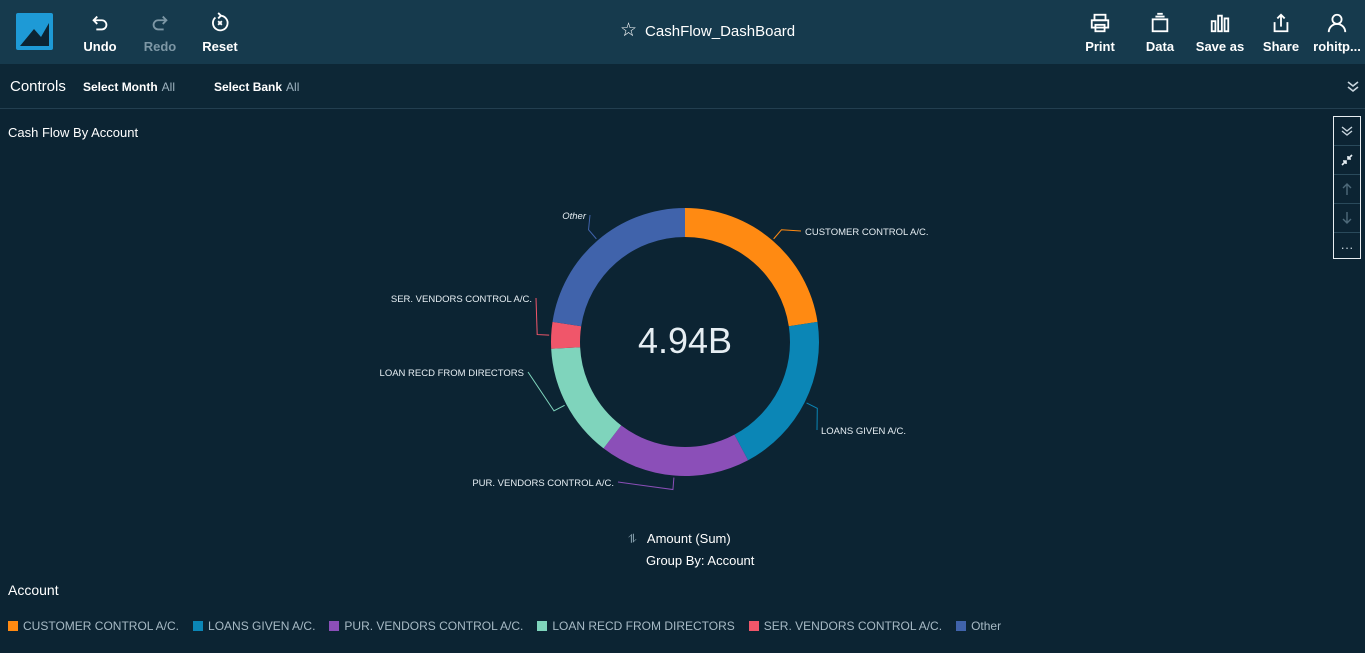  Describe the element at coordinates (461, 299) in the screenshot. I see `slice-label: SER. VENDORS CONTROL A/C.` at that location.